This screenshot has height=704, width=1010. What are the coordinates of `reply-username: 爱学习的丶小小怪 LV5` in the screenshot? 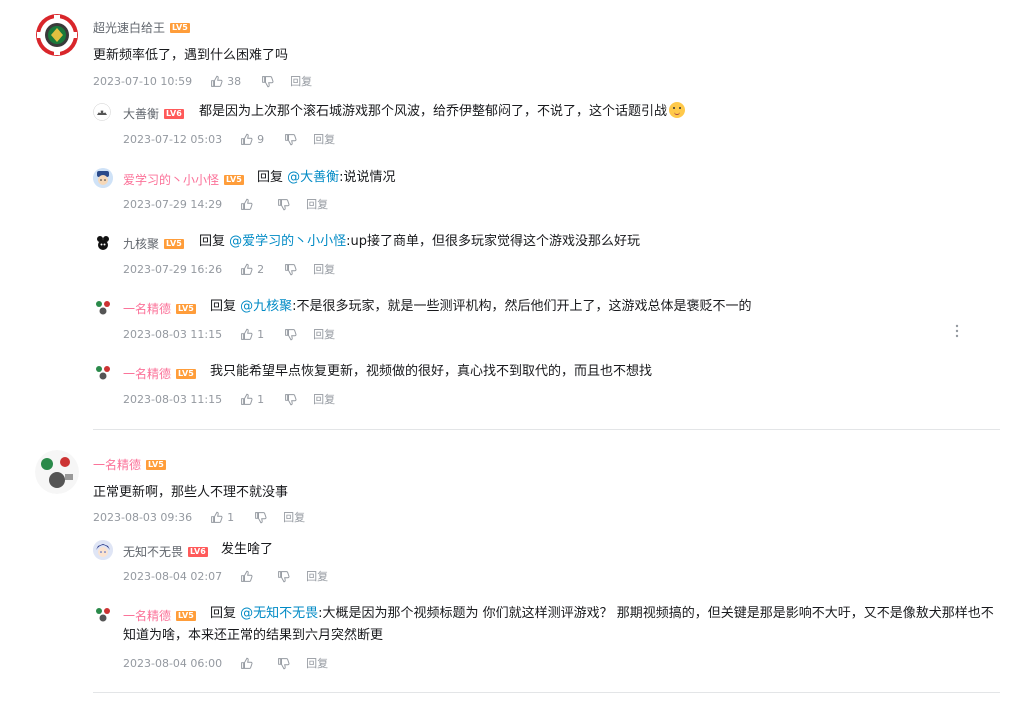 It's located at (183, 179).